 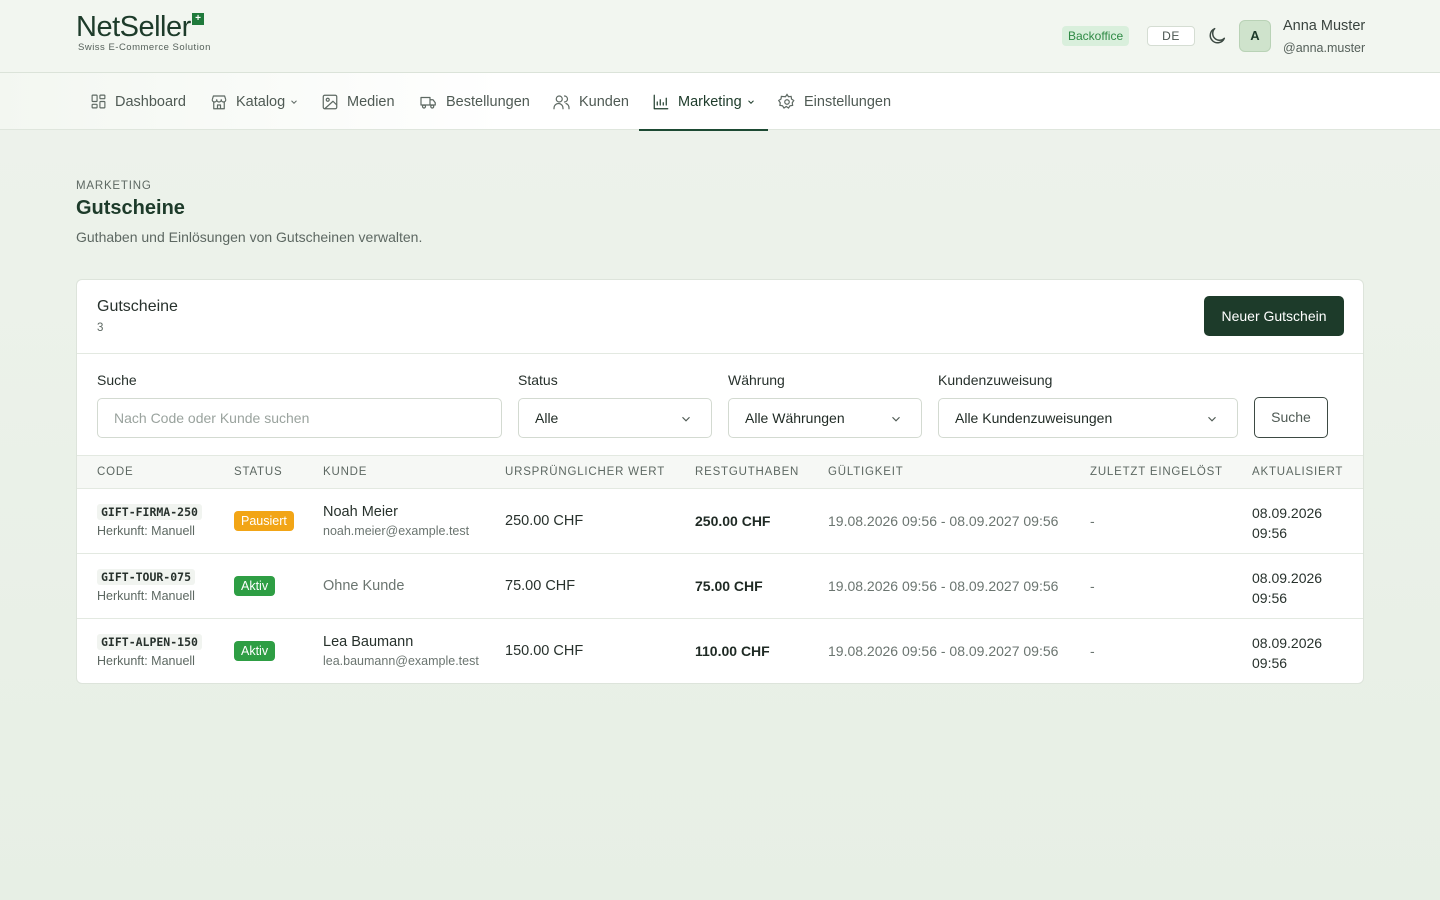 I want to click on nav-item-einstellungen: Einstellungen, so click(x=834, y=101).